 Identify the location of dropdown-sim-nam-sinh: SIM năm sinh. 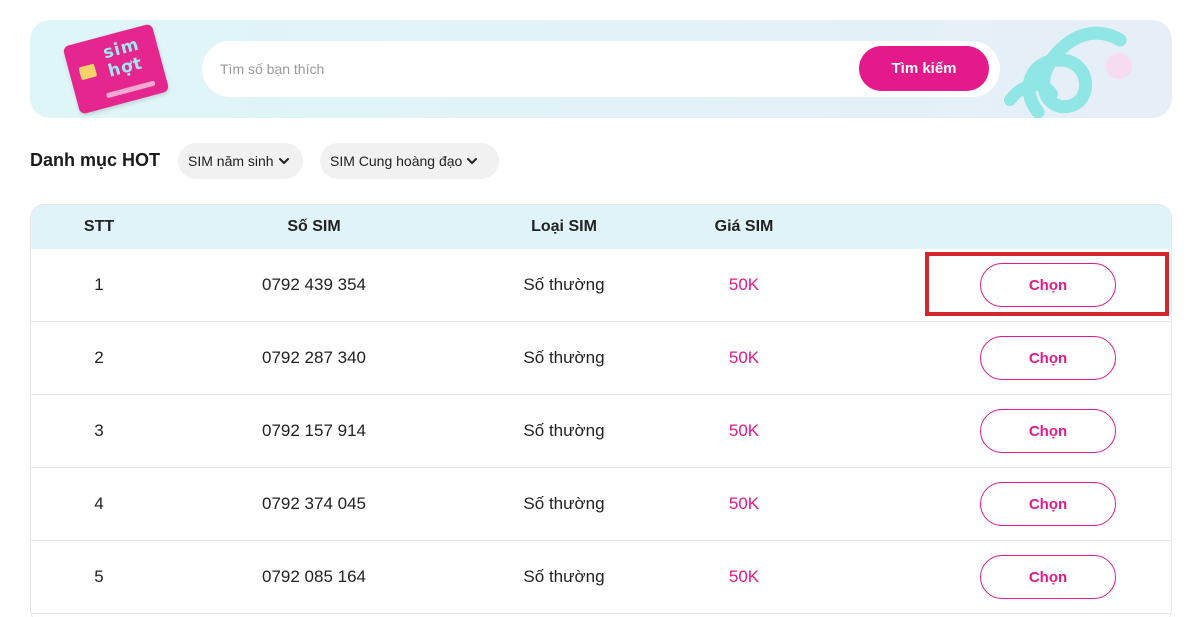
(240, 161).